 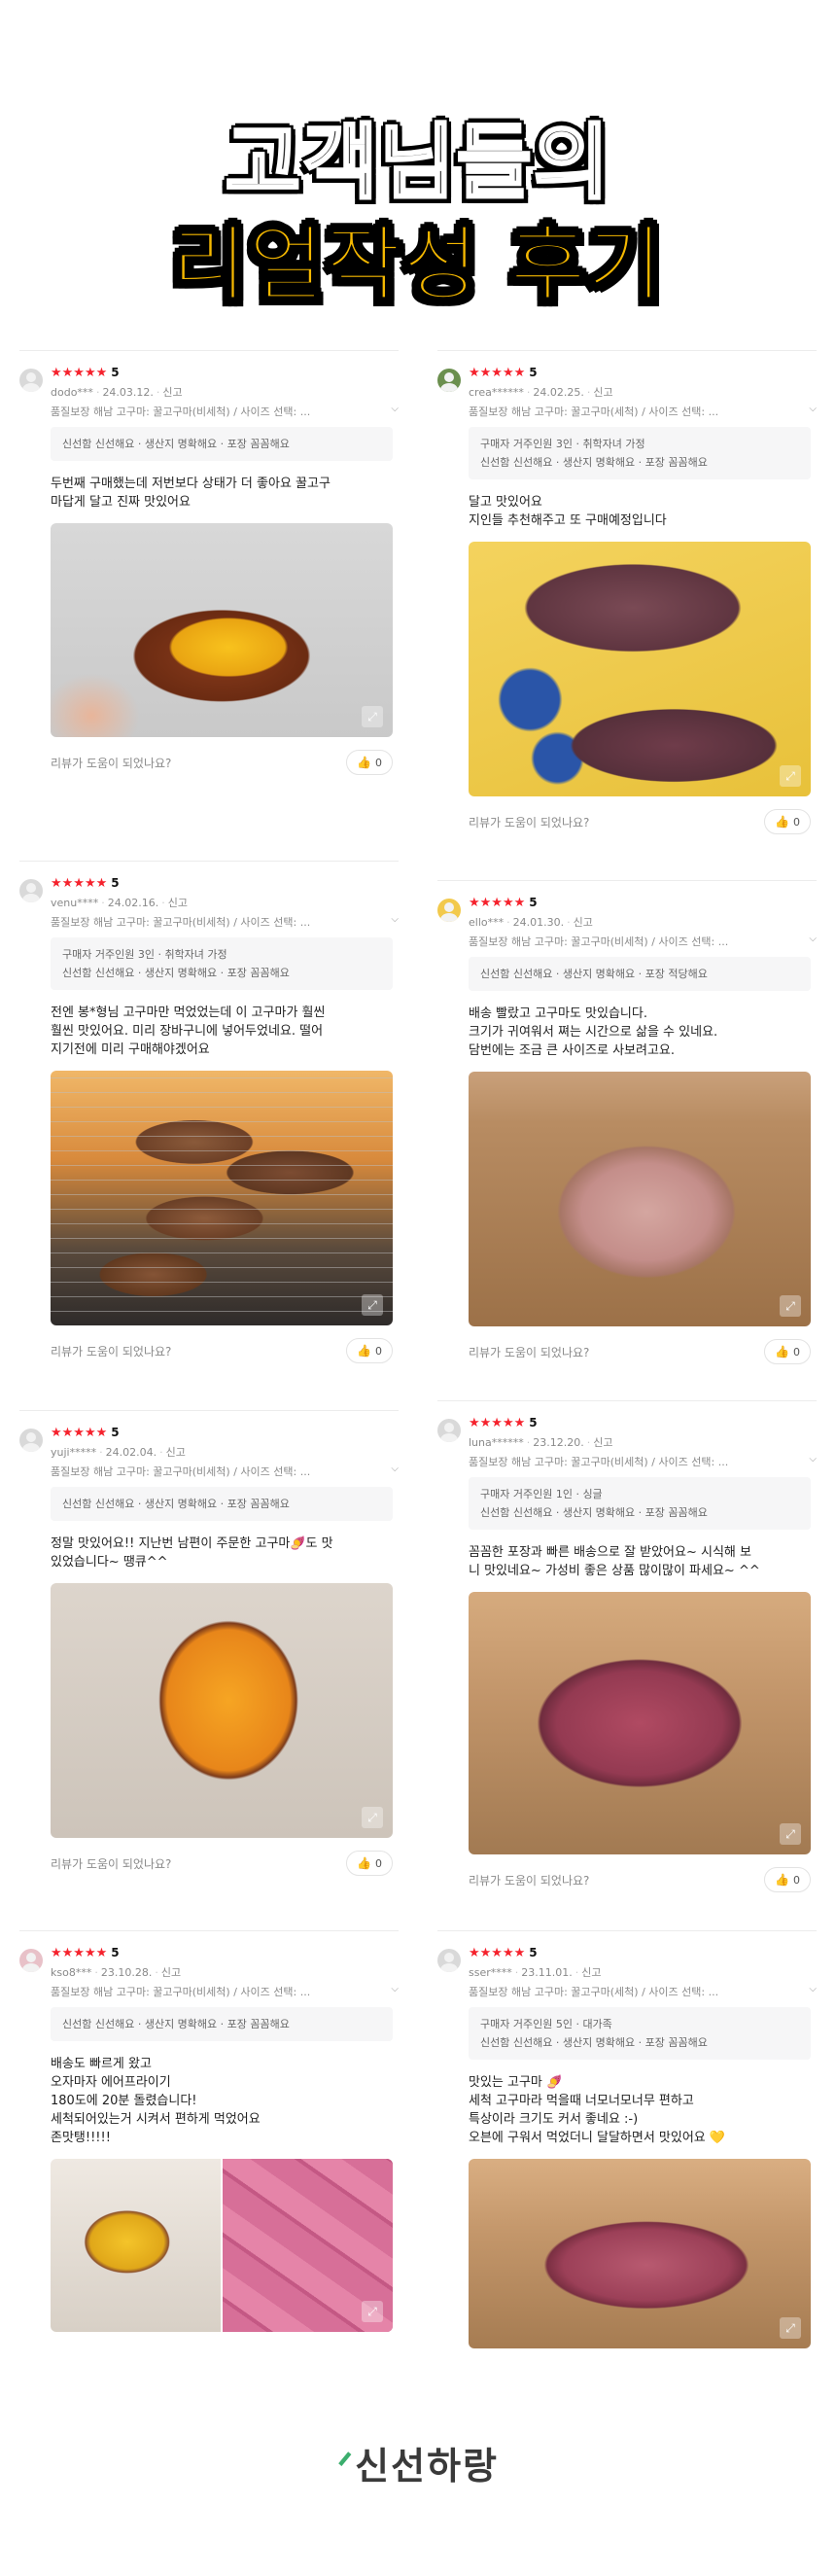 I want to click on leaf-icon: ᐟ, so click(x=346, y=2466).